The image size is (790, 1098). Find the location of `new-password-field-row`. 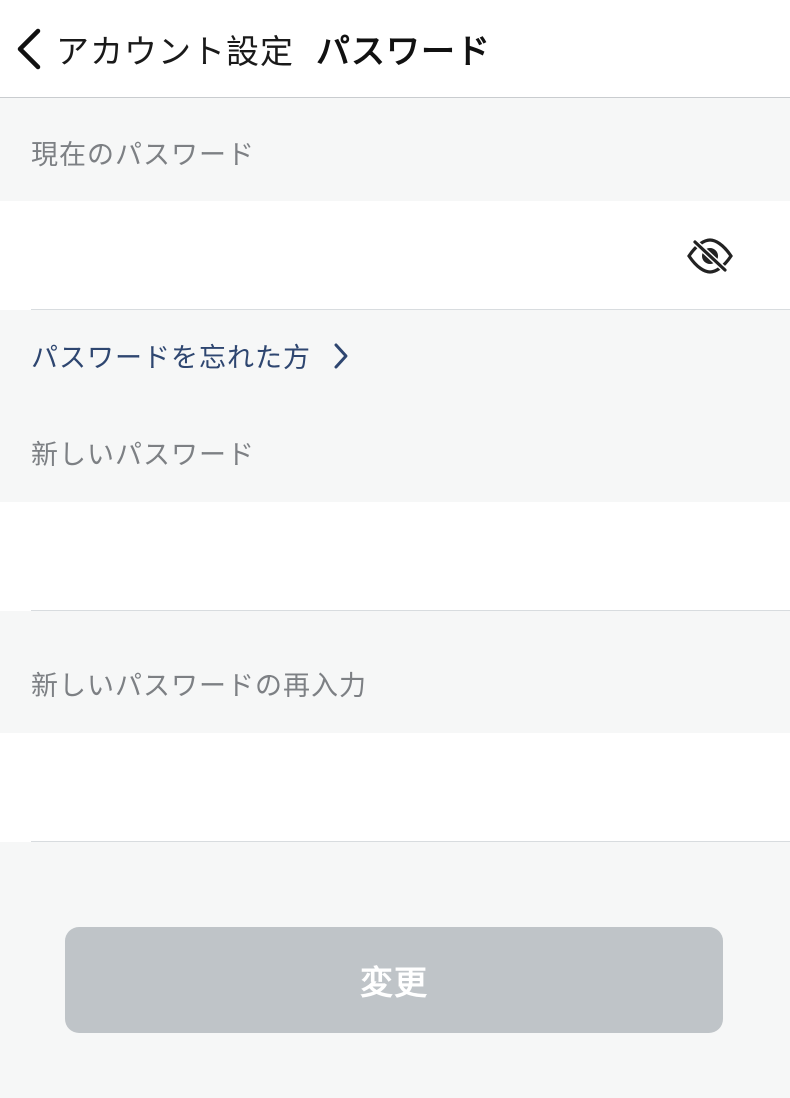

new-password-field-row is located at coordinates (395, 556).